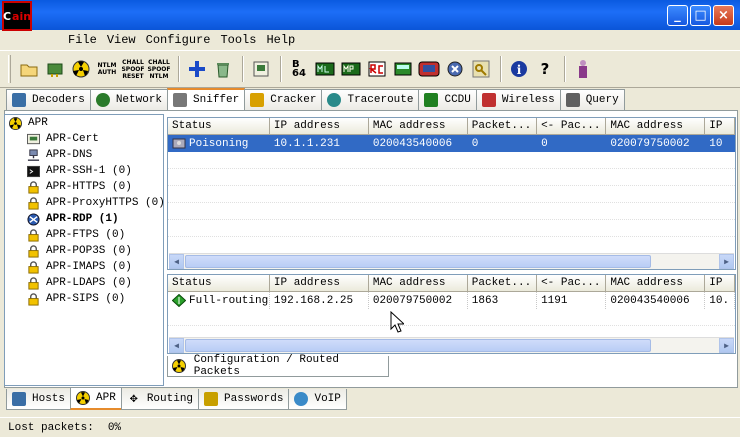  Describe the element at coordinates (451, 194) in the screenshot. I see `empty-row` at that location.